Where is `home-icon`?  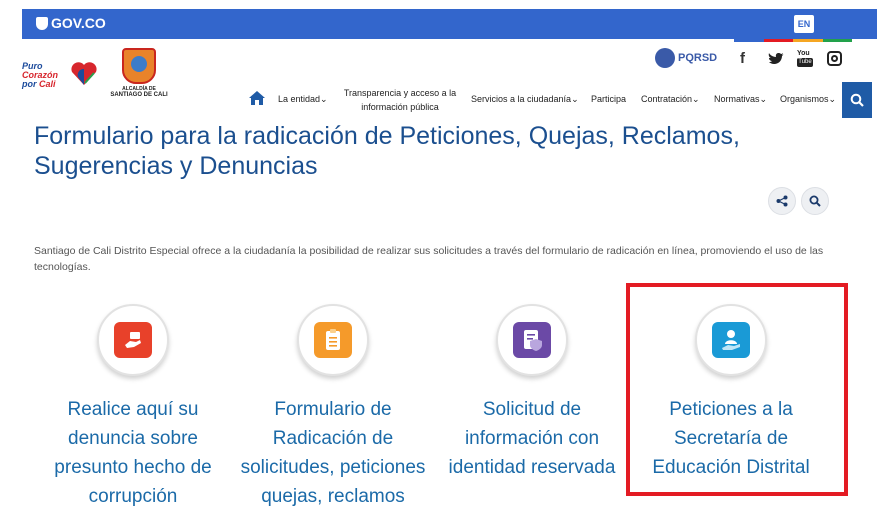
home-icon is located at coordinates (257, 98).